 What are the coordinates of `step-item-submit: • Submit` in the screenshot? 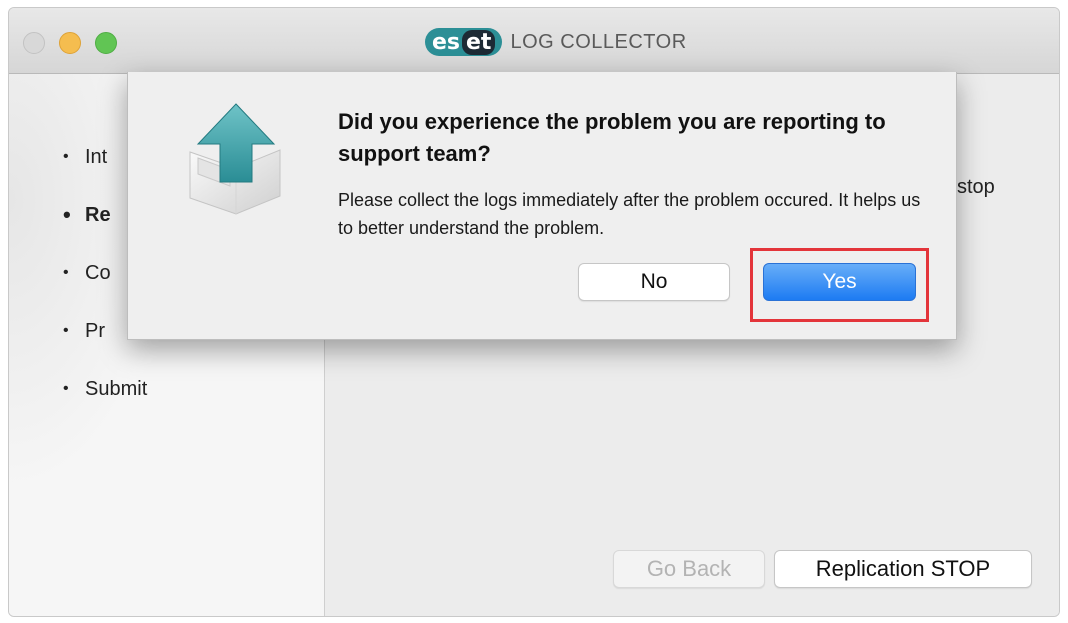 It's located at (105, 389).